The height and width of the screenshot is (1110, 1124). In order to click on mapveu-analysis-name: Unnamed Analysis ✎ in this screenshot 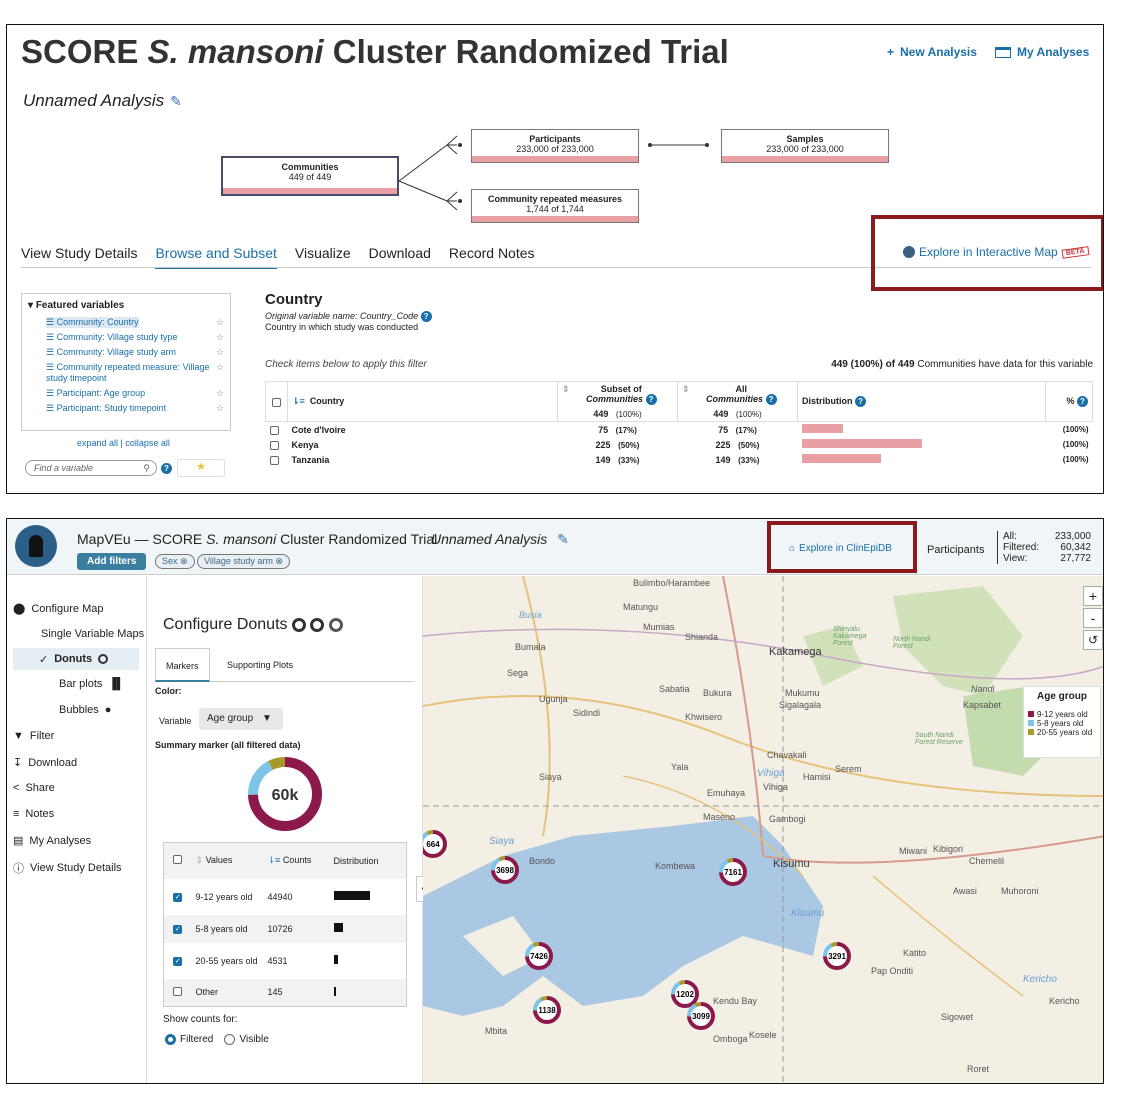, I will do `click(500, 539)`.